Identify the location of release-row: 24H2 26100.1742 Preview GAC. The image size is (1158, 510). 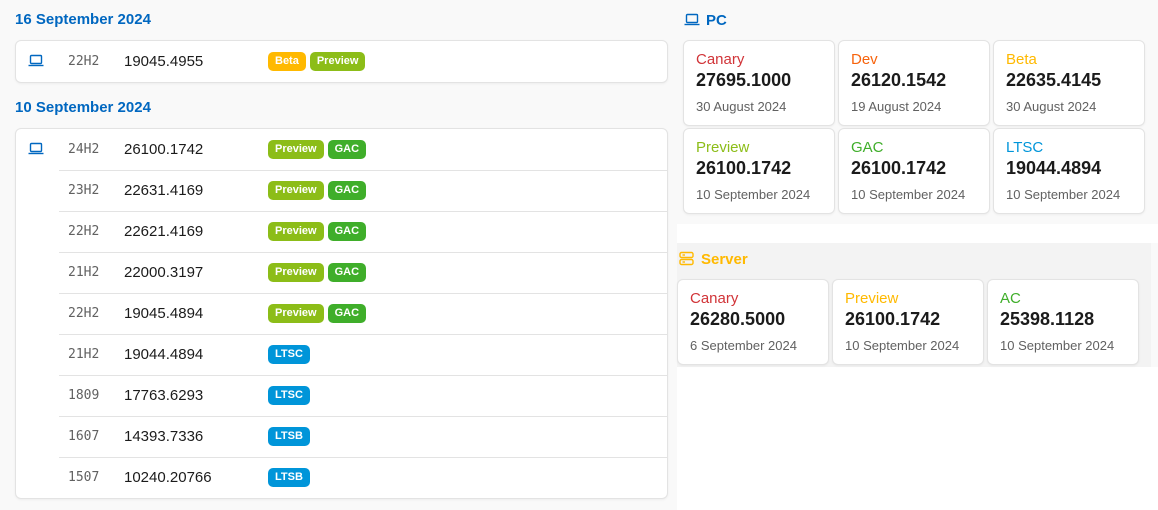
(341, 149).